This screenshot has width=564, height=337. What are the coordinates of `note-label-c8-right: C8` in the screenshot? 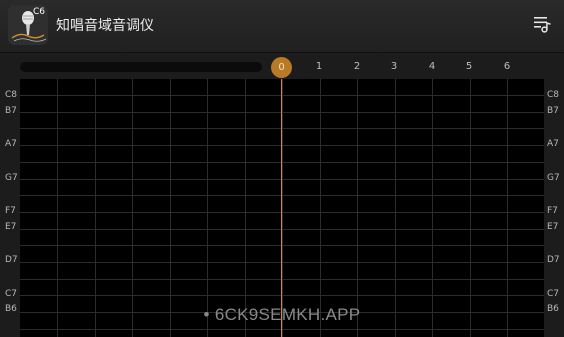 It's located at (553, 95).